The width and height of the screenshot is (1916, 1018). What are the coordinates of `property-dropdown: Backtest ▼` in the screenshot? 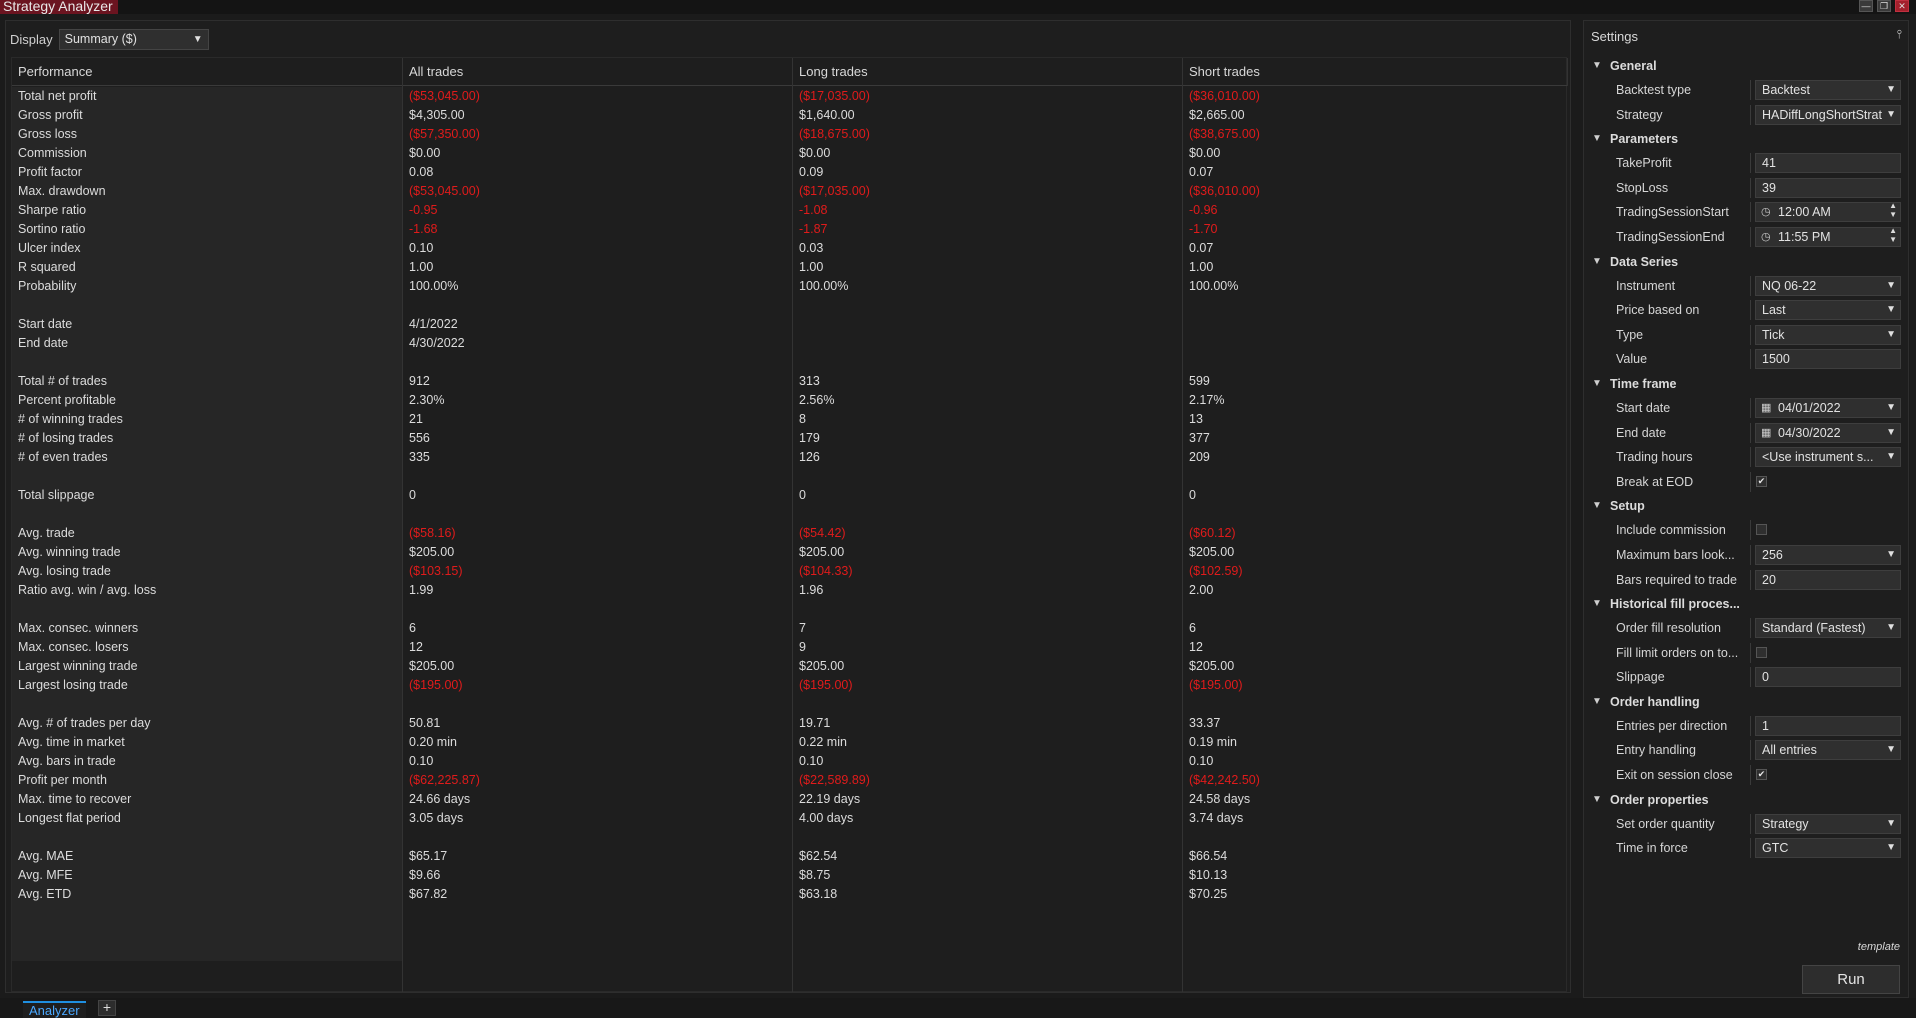 It's located at (1828, 90).